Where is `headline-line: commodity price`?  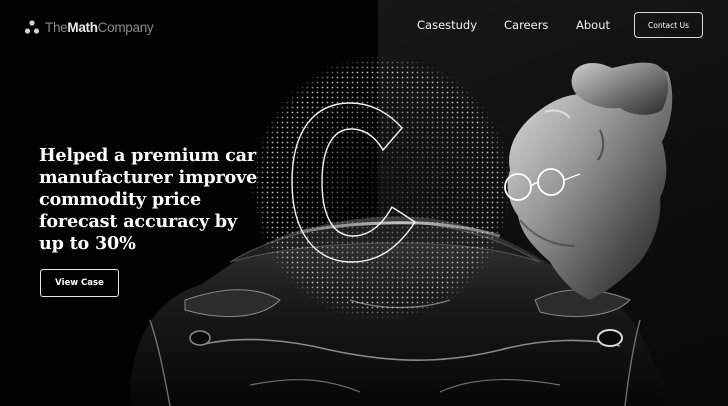 headline-line: commodity price is located at coordinates (120, 199).